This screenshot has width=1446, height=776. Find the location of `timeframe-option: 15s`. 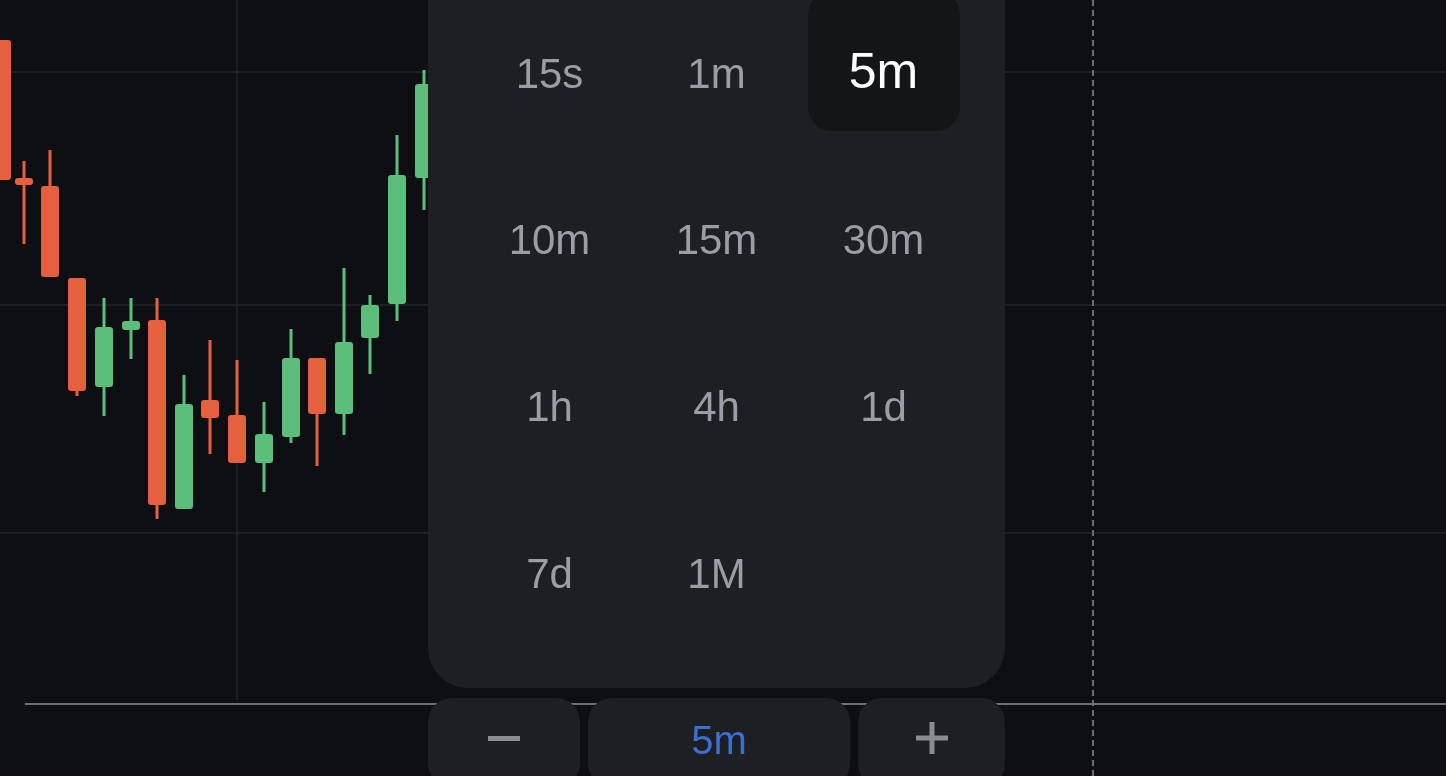

timeframe-option: 15s is located at coordinates (549, 73).